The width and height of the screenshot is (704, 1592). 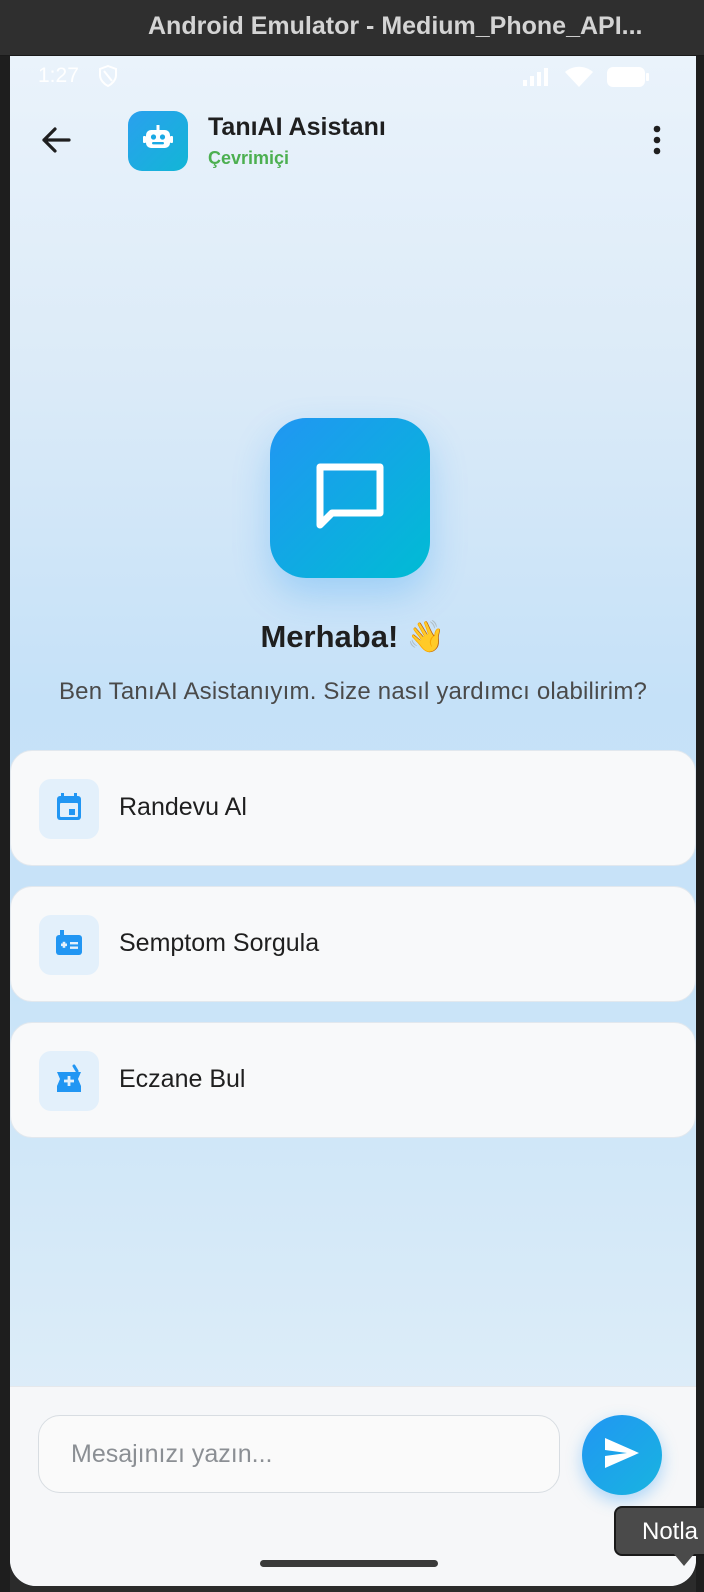 What do you see at coordinates (108, 78) in the screenshot?
I see `shield-icon` at bounding box center [108, 78].